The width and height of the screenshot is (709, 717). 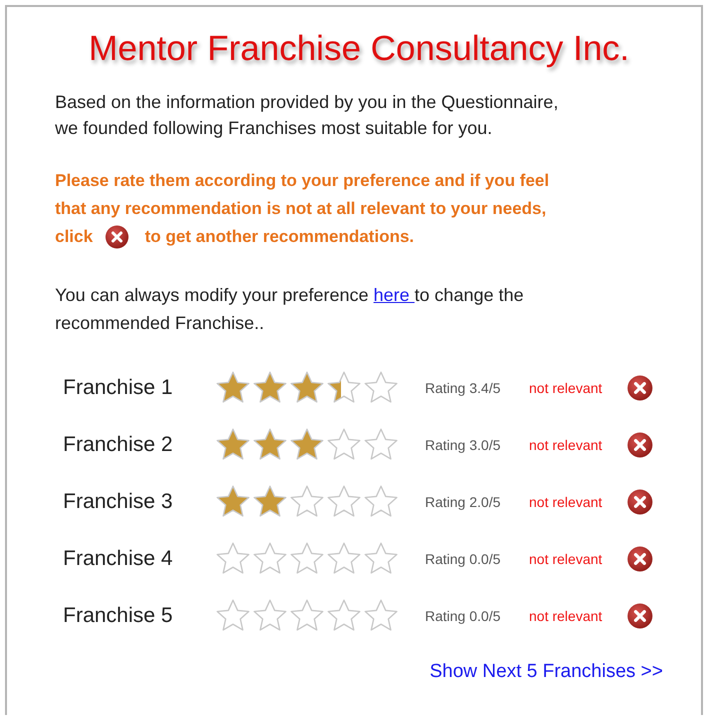 What do you see at coordinates (74, 237) in the screenshot?
I see `instruction-text: click` at bounding box center [74, 237].